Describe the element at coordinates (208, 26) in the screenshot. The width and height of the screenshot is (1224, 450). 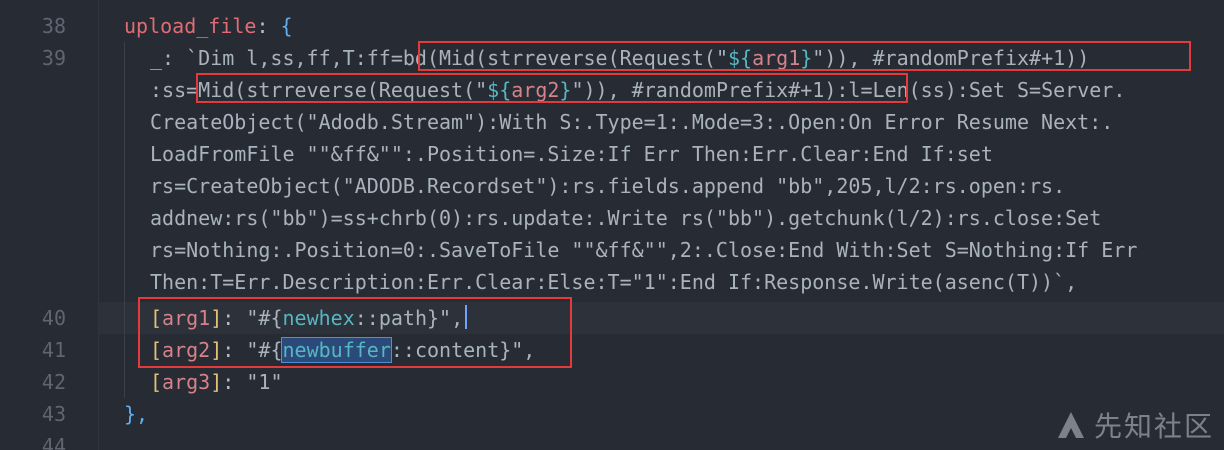
I see `code-line-38: upload_file: {` at that location.